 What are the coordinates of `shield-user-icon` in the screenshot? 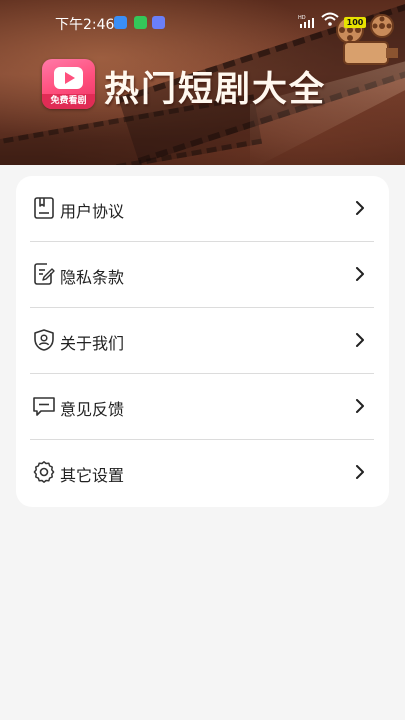 It's located at (44, 340).